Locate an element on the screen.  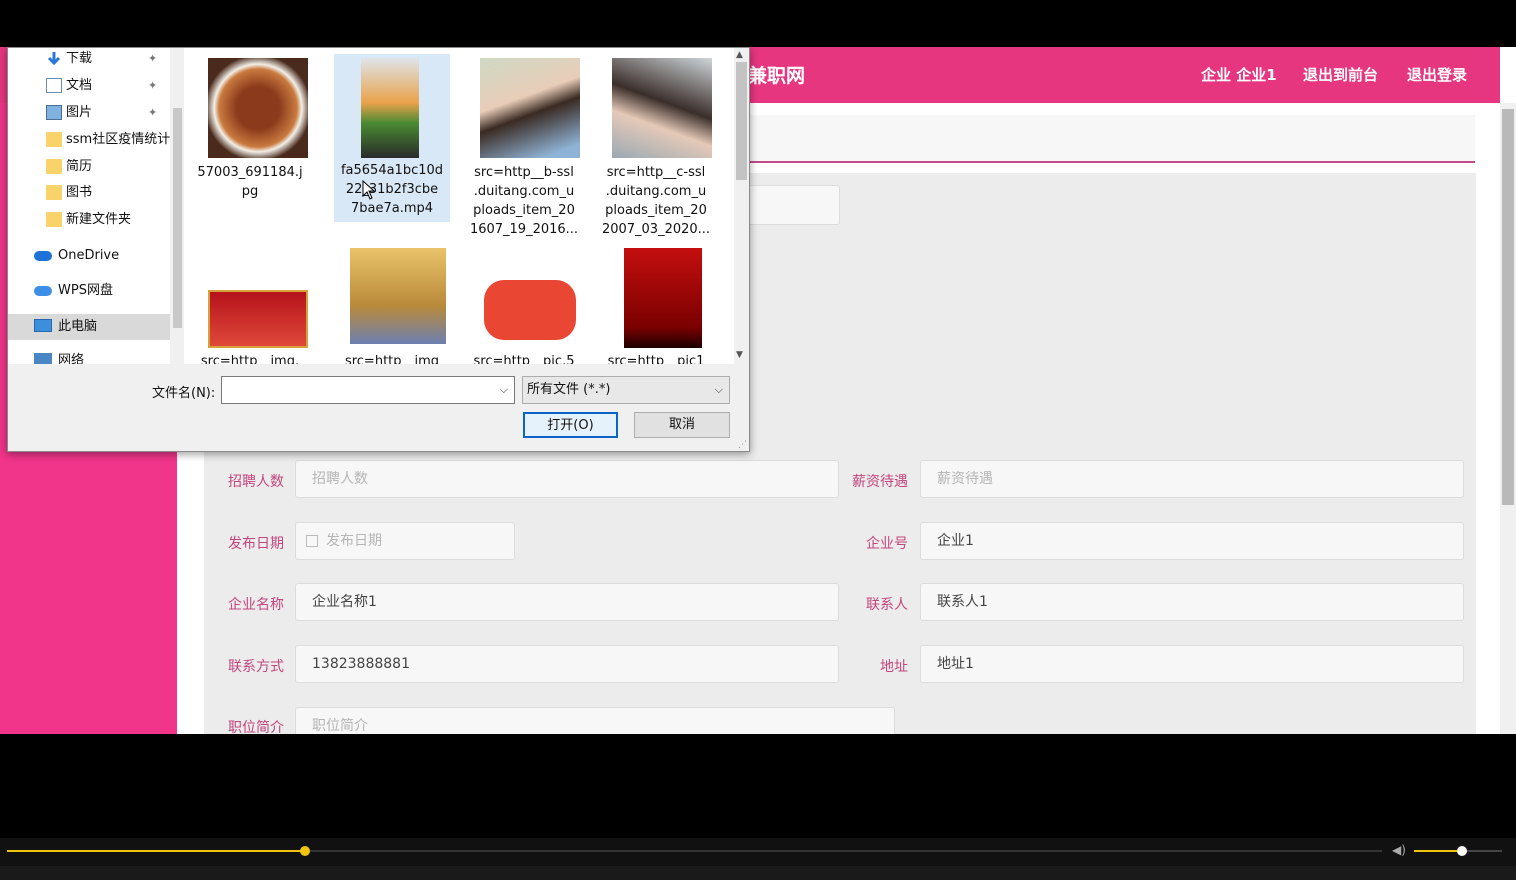
label-publish-date: 发布日期 is located at coordinates (256, 544).